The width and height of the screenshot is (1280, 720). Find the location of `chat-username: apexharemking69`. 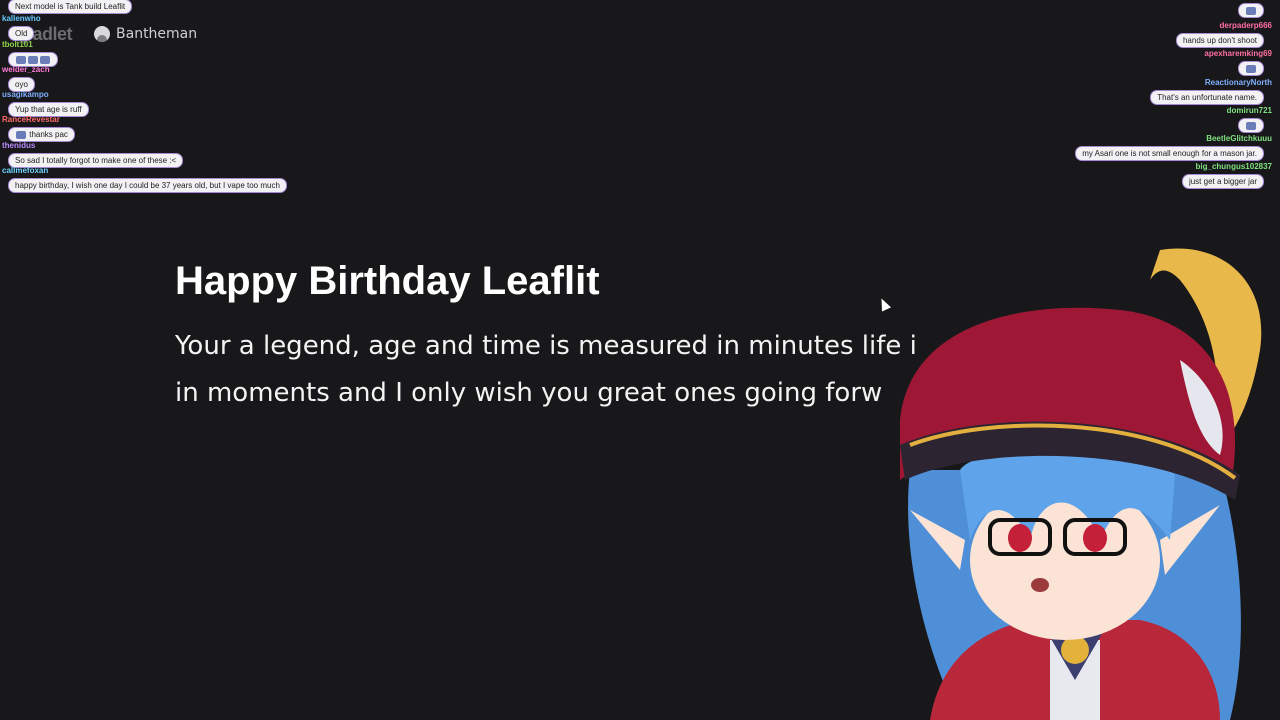

chat-username: apexharemking69 is located at coordinates (1238, 53).